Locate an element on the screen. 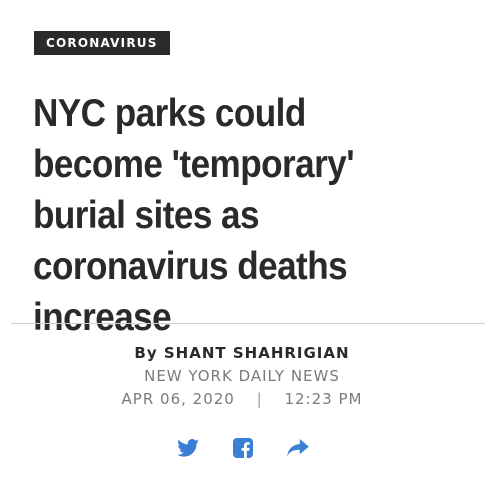 This screenshot has width=496, height=490. byline: By SHANT SHAHRIGIAN is located at coordinates (245, 353).